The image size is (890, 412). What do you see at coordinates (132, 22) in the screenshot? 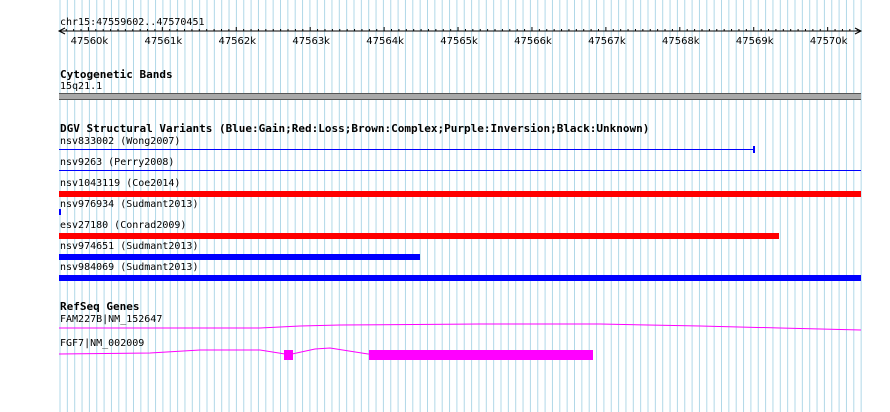
I see `ruler-location-label: chr15:47559602..47570451` at bounding box center [132, 22].